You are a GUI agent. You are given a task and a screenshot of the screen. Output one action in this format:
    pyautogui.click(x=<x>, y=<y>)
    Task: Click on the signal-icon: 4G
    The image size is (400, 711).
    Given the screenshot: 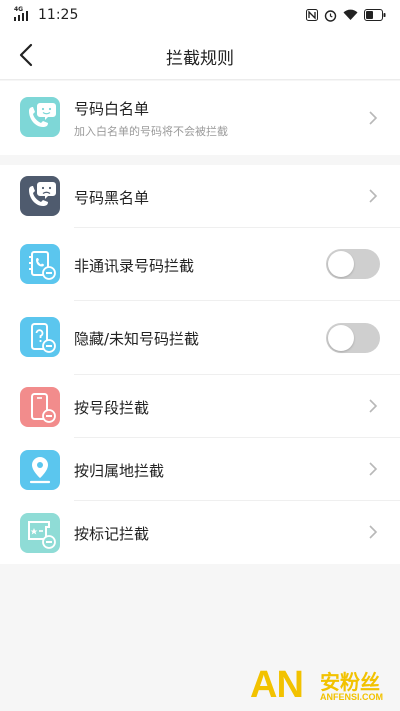 What is the action you would take?
    pyautogui.click(x=22, y=13)
    